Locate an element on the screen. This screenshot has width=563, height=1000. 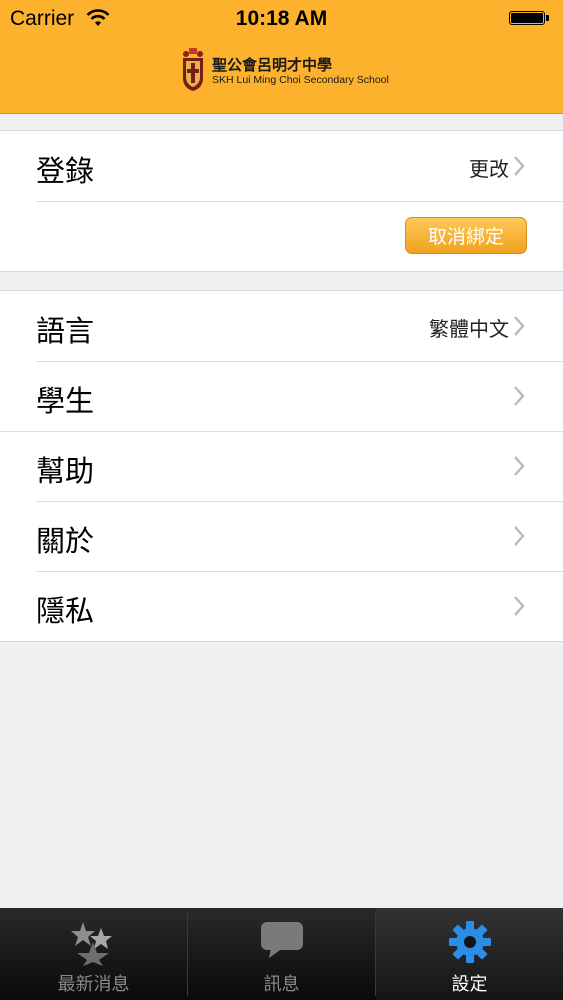
school-crest-icon is located at coordinates (193, 69).